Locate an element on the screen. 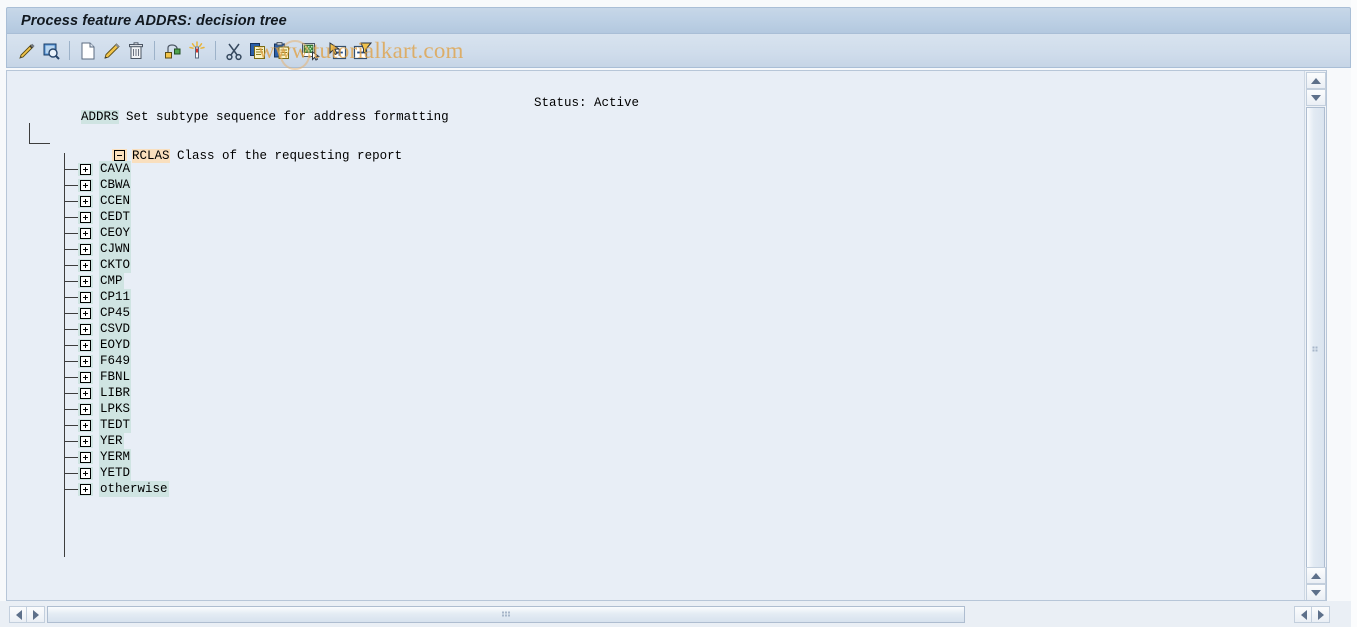 The width and height of the screenshot is (1357, 627). change-mode-icon is located at coordinates (27, 51).